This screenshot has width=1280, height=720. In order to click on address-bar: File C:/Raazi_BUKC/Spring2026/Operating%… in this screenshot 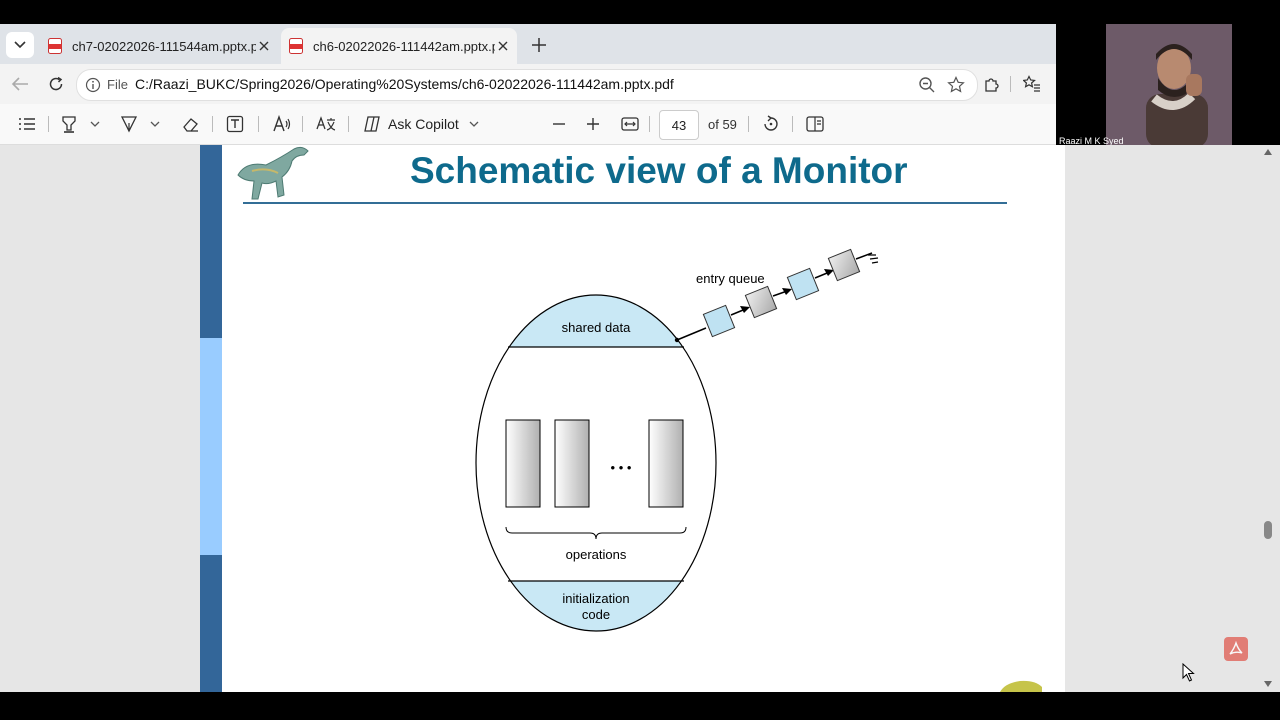, I will do `click(527, 85)`.